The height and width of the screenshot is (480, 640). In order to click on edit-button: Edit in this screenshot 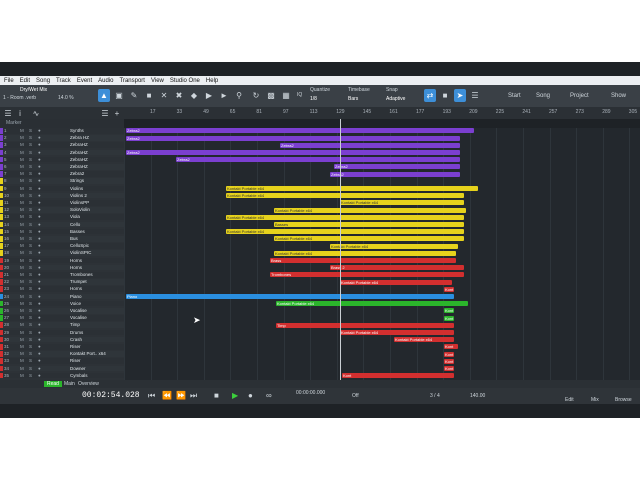, I will do `click(569, 400)`.